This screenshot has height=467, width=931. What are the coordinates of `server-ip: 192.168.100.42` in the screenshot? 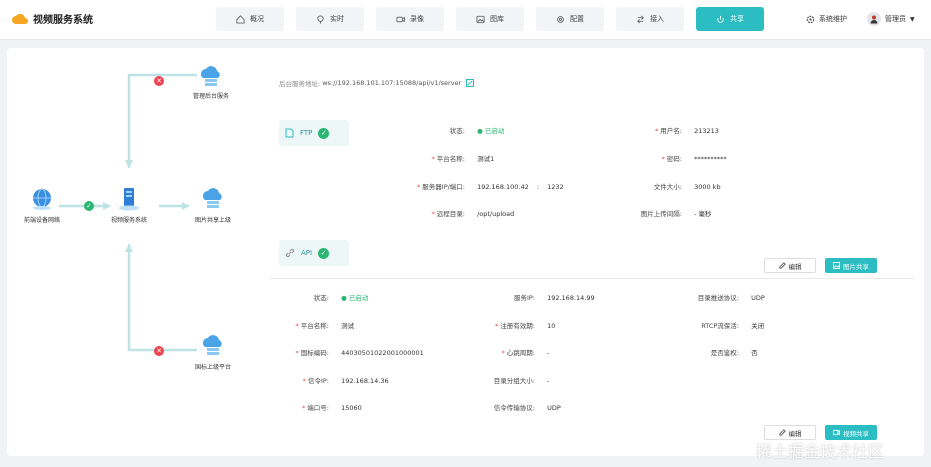 It's located at (503, 187).